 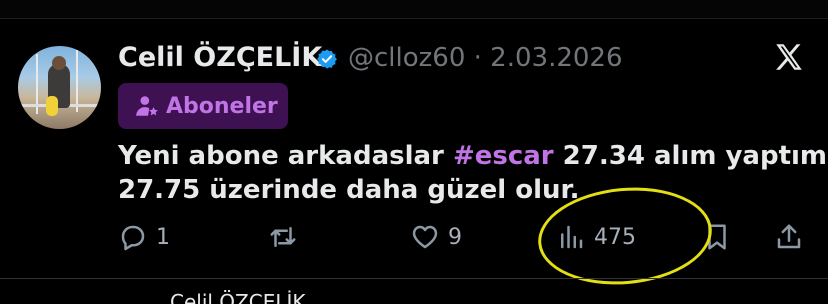 I want to click on previous-item-edge, so click(x=414, y=9).